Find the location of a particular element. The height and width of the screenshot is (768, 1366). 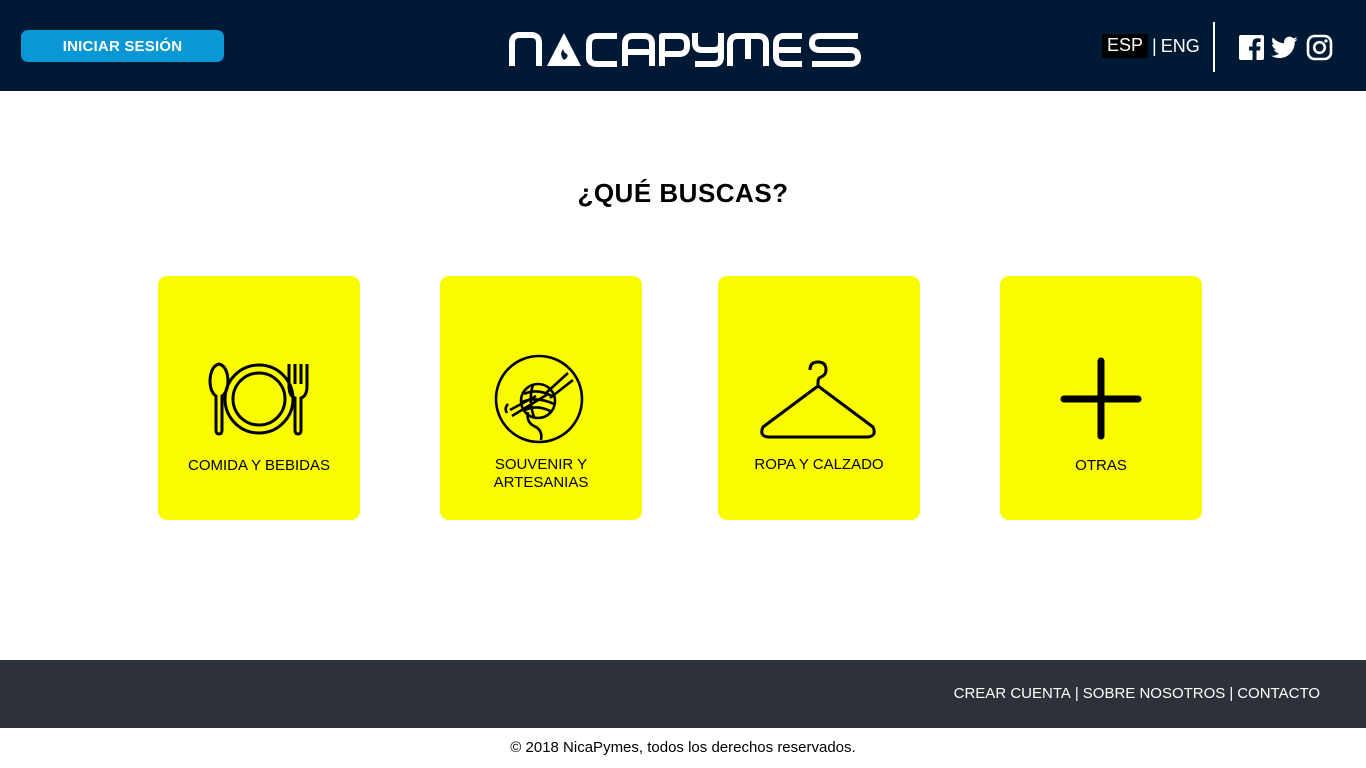

about-us-link: SOBRE NOSOTROS is located at coordinates (1154, 693).